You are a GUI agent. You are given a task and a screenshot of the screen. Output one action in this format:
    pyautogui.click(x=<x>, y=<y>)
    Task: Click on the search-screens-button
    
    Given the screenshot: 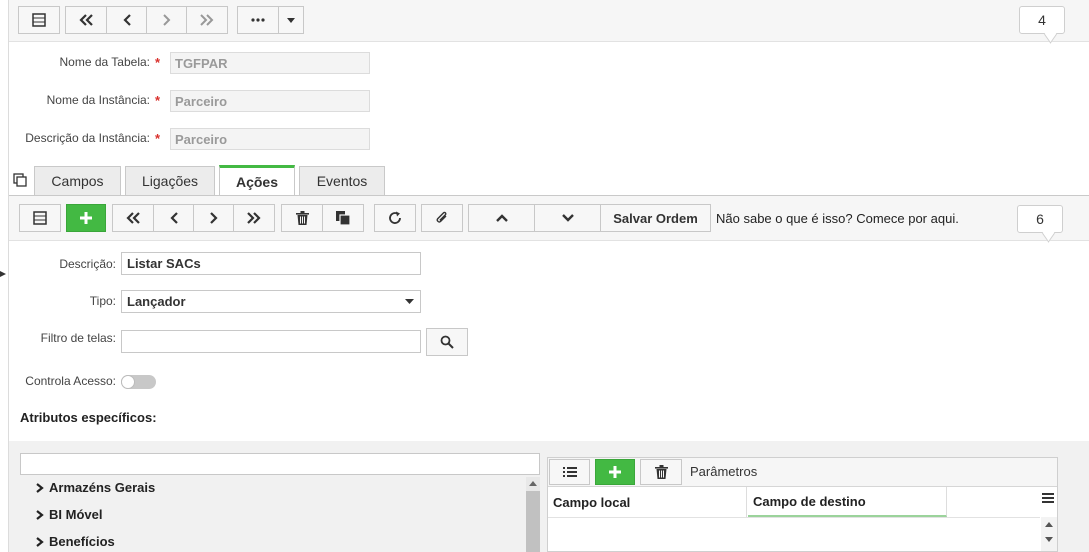 What is the action you would take?
    pyautogui.click(x=447, y=342)
    